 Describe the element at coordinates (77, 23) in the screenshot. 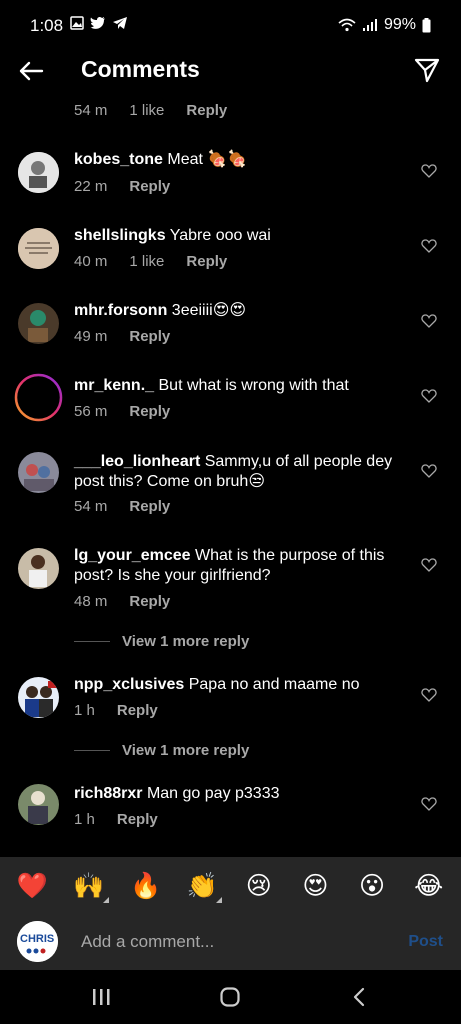

I see `gallery-icon` at that location.